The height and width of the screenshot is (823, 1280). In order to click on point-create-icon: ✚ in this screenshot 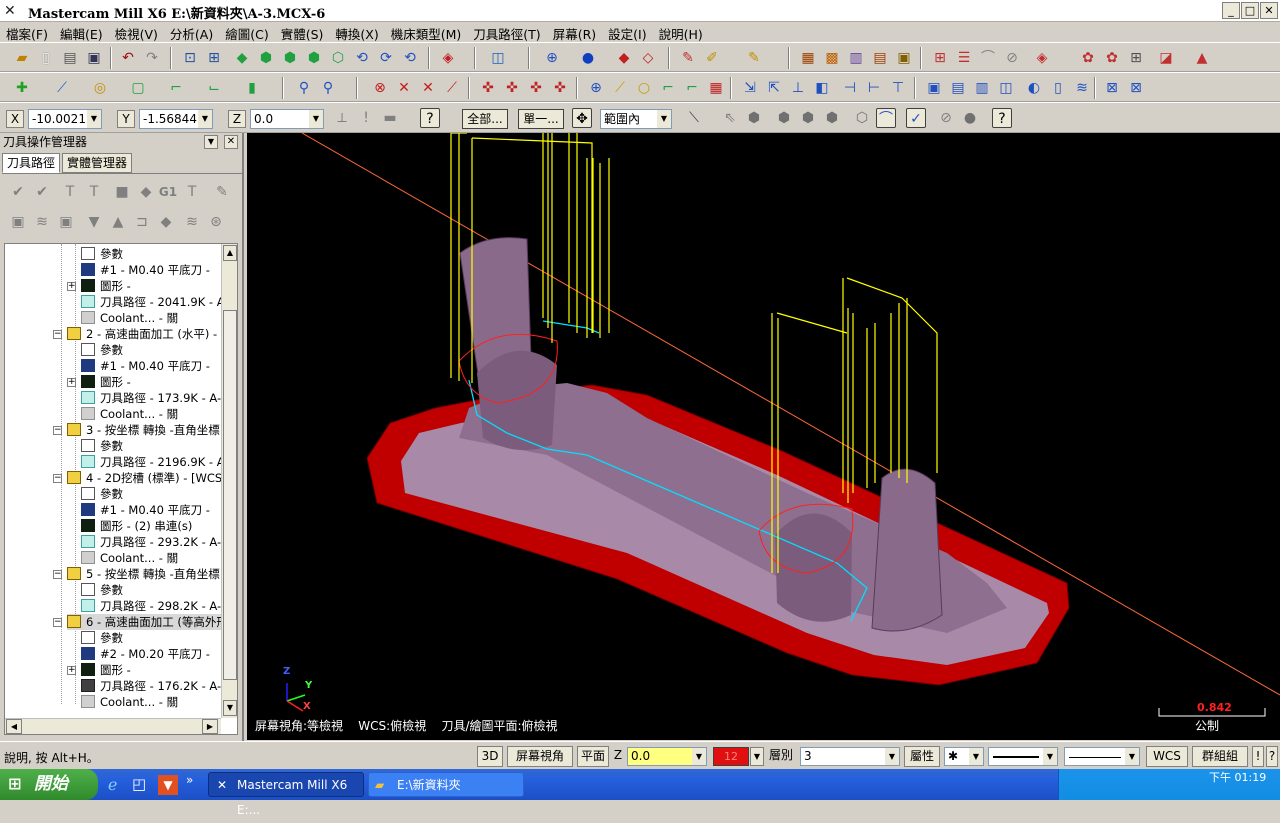, I will do `click(22, 88)`.